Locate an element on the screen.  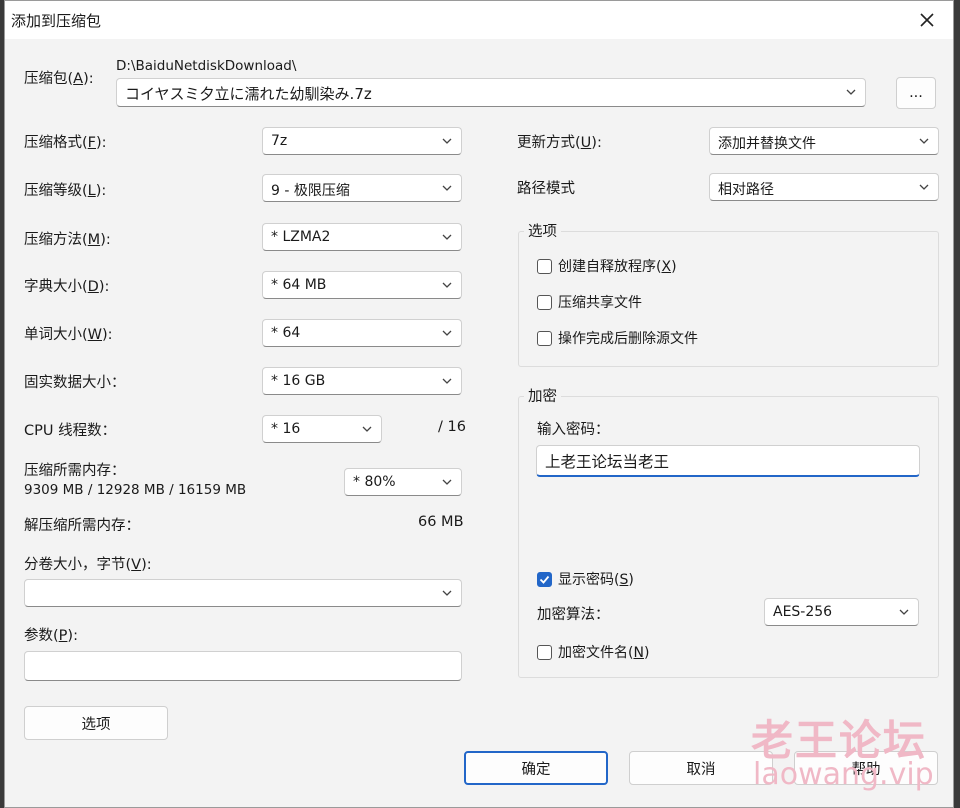
archive-name-value: コイヤスミ夕立に濡れた幼馴染み.7z is located at coordinates (248, 94).